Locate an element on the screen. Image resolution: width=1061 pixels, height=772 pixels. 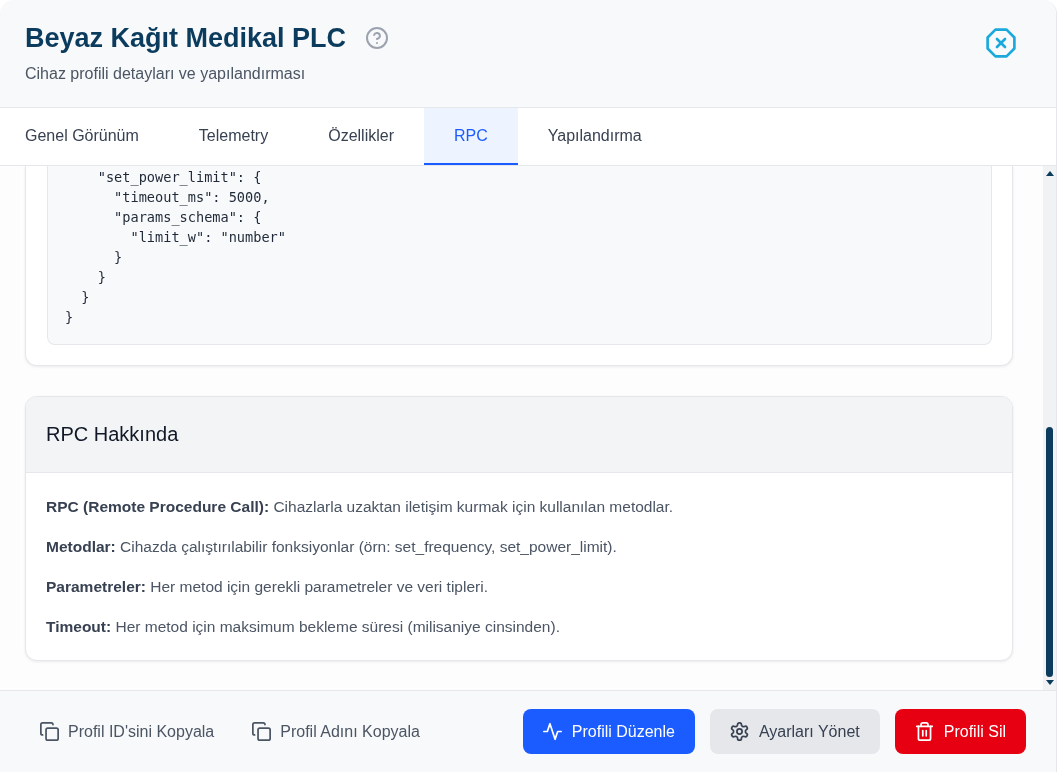
copy-link: Profil ID'sini Kopyala is located at coordinates (127, 731).